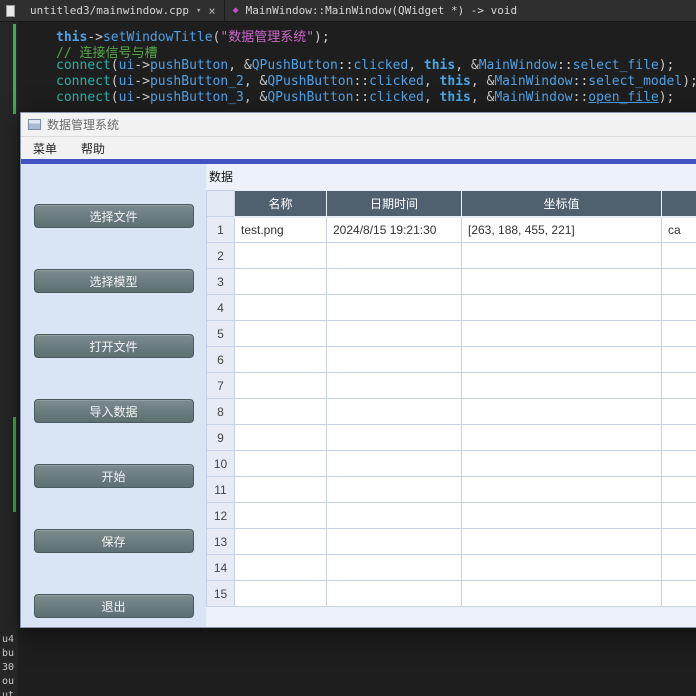 This screenshot has width=696, height=696. What do you see at coordinates (113, 541) in the screenshot?
I see `save-button: 保存` at bounding box center [113, 541].